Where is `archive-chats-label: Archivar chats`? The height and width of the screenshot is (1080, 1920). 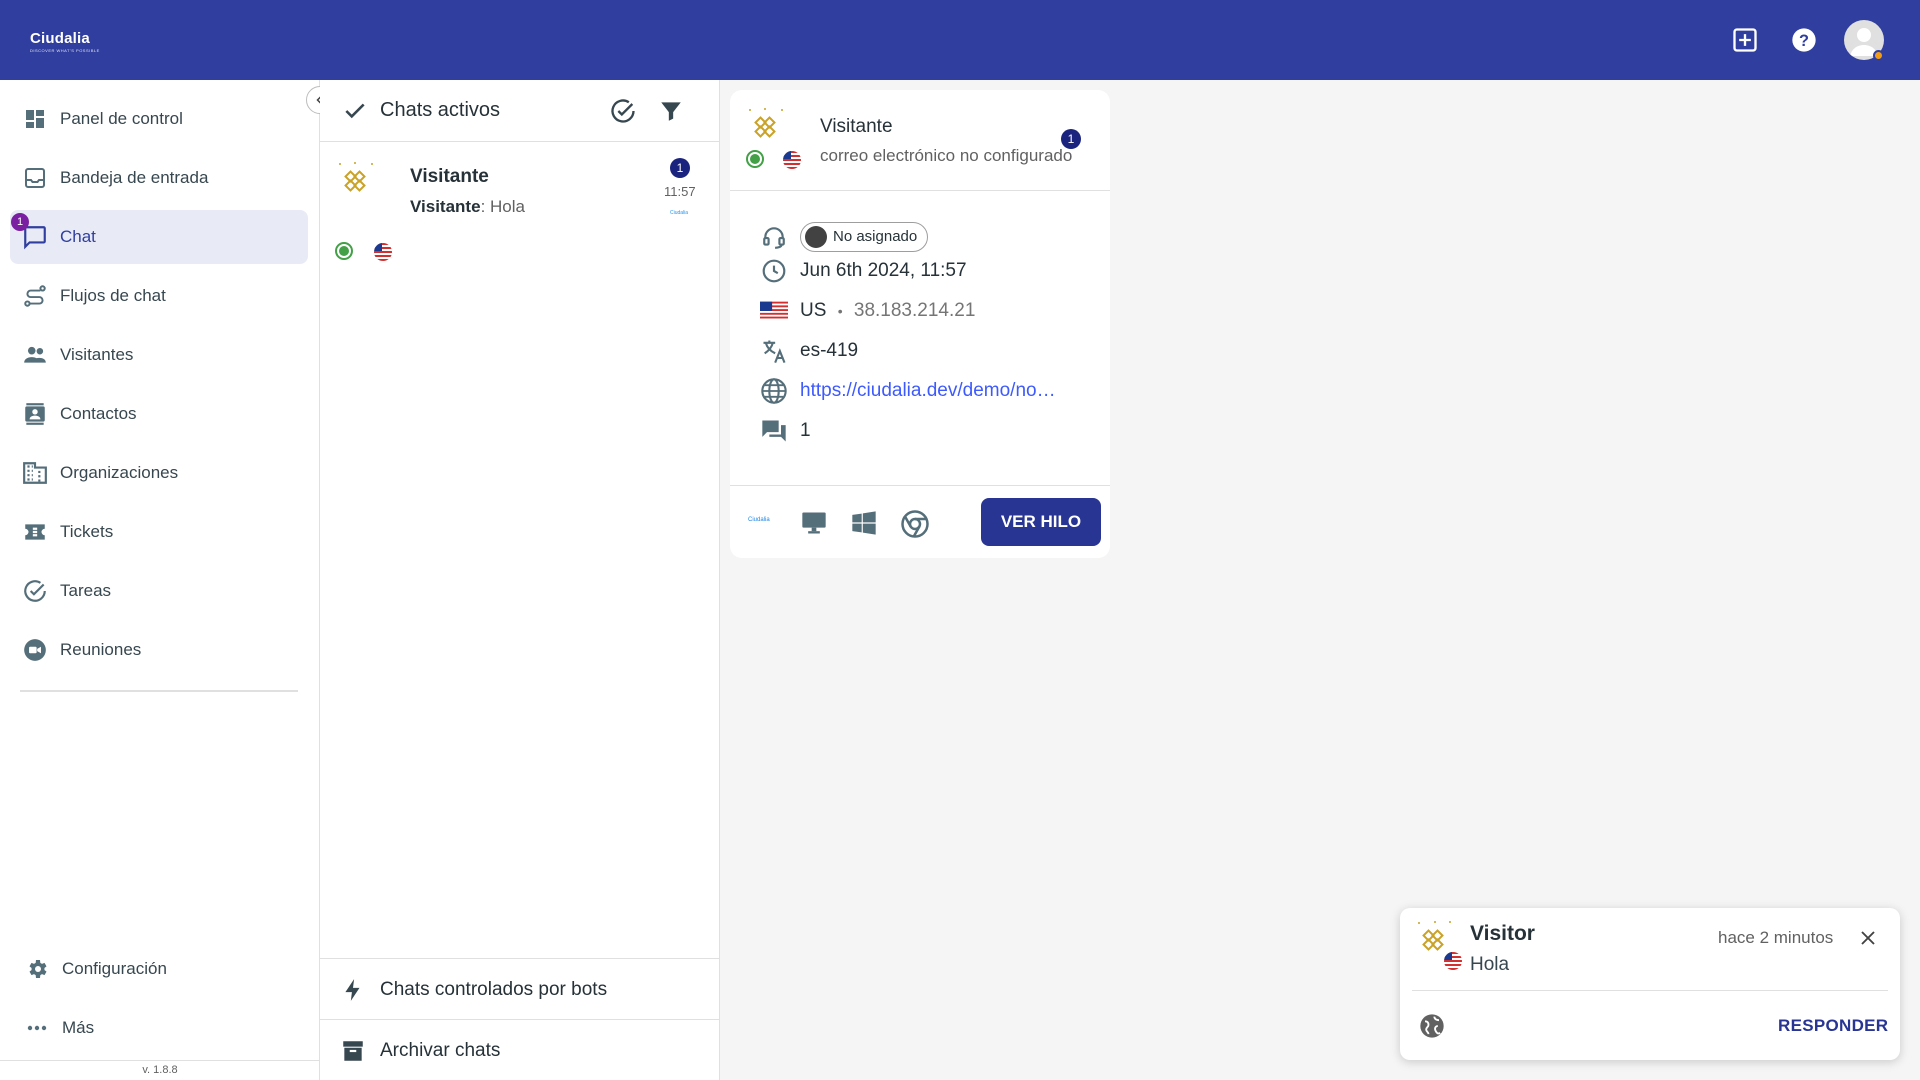 archive-chats-label: Archivar chats is located at coordinates (440, 1050).